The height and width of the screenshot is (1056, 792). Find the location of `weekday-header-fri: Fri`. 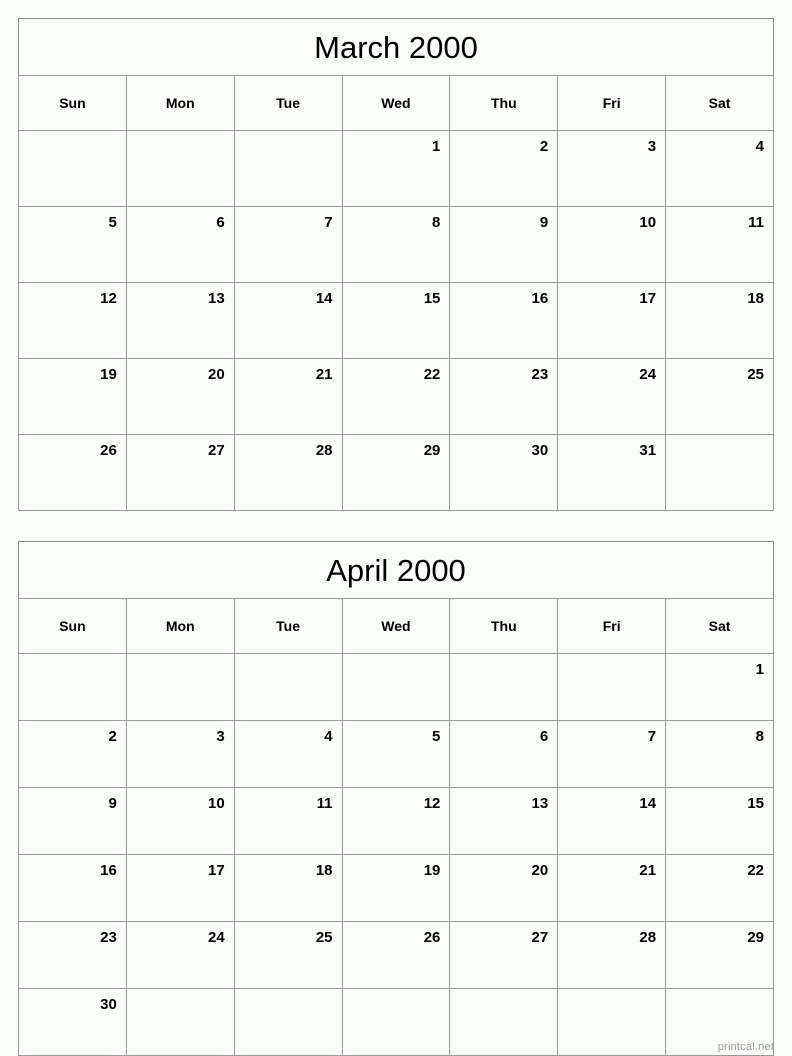

weekday-header-fri: Fri is located at coordinates (612, 103).